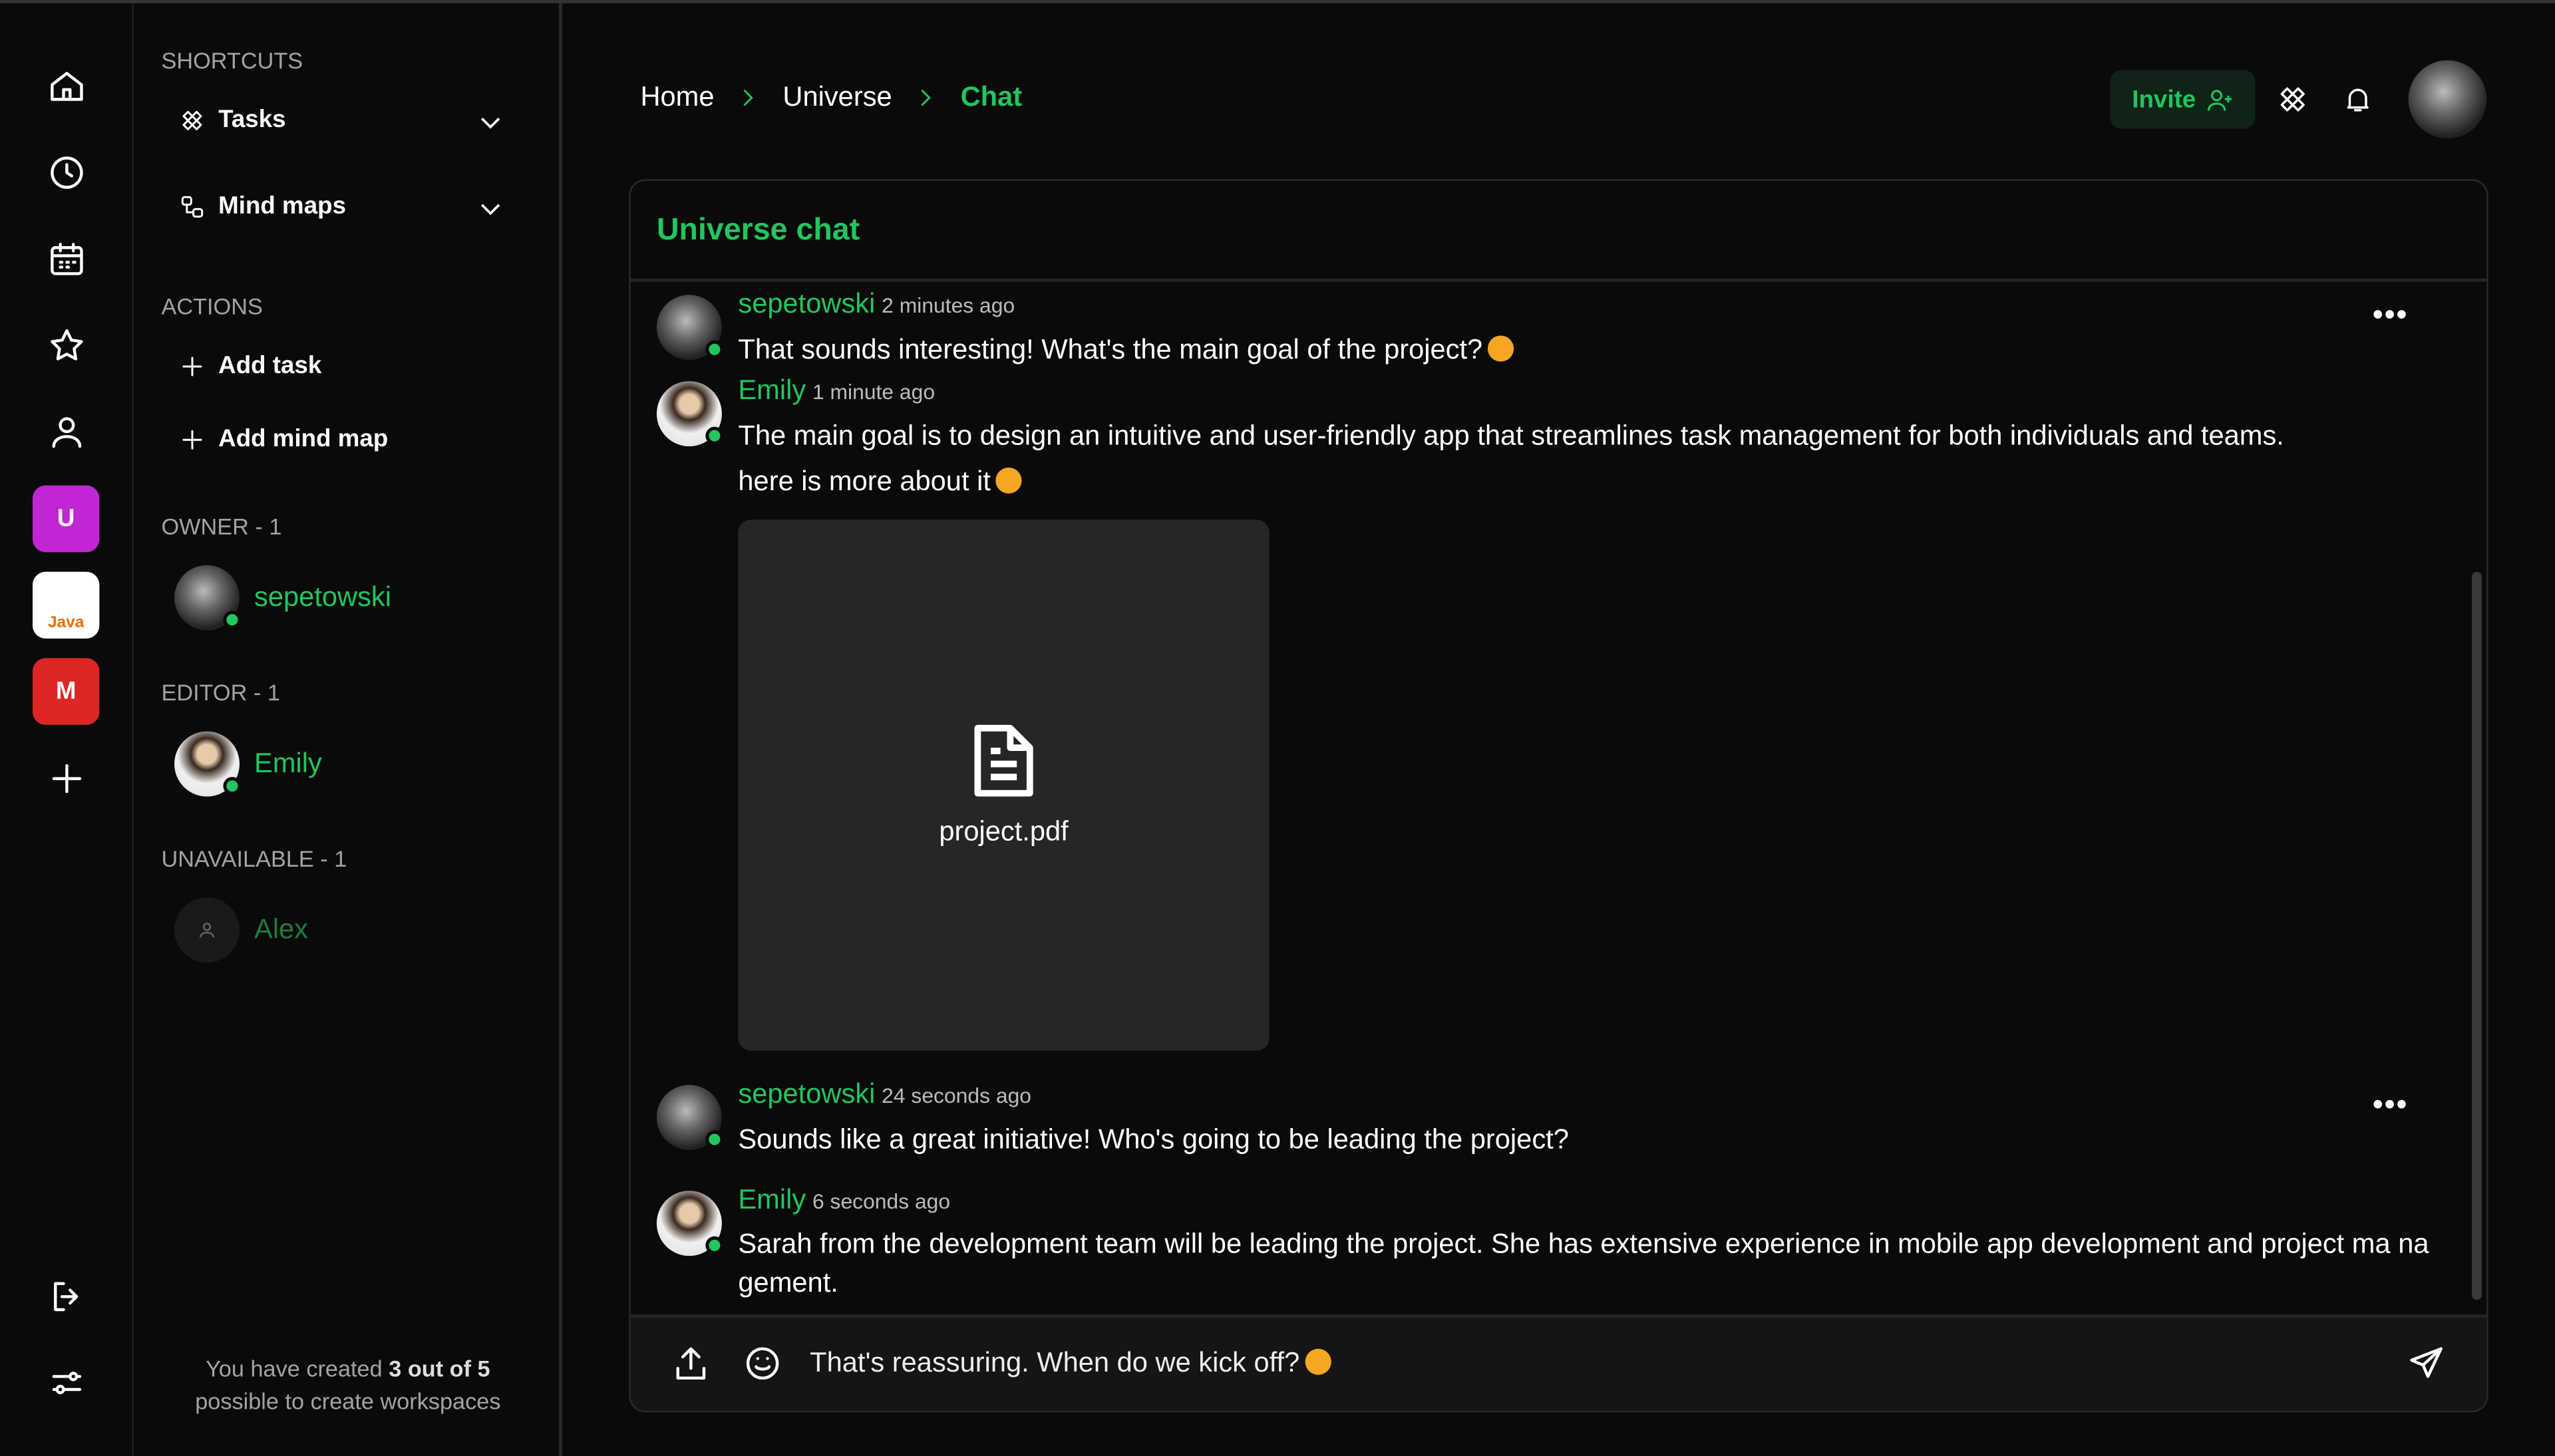 The width and height of the screenshot is (2555, 1456). I want to click on emoji-icon, so click(1500, 348).